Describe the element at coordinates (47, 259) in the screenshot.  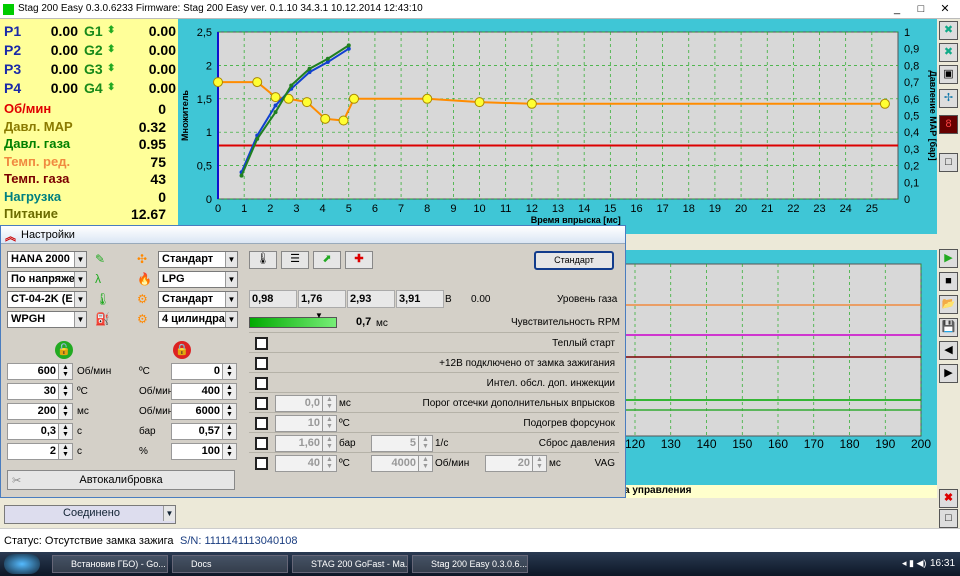
I see `left-combo: HANA 2000 ▼` at that location.